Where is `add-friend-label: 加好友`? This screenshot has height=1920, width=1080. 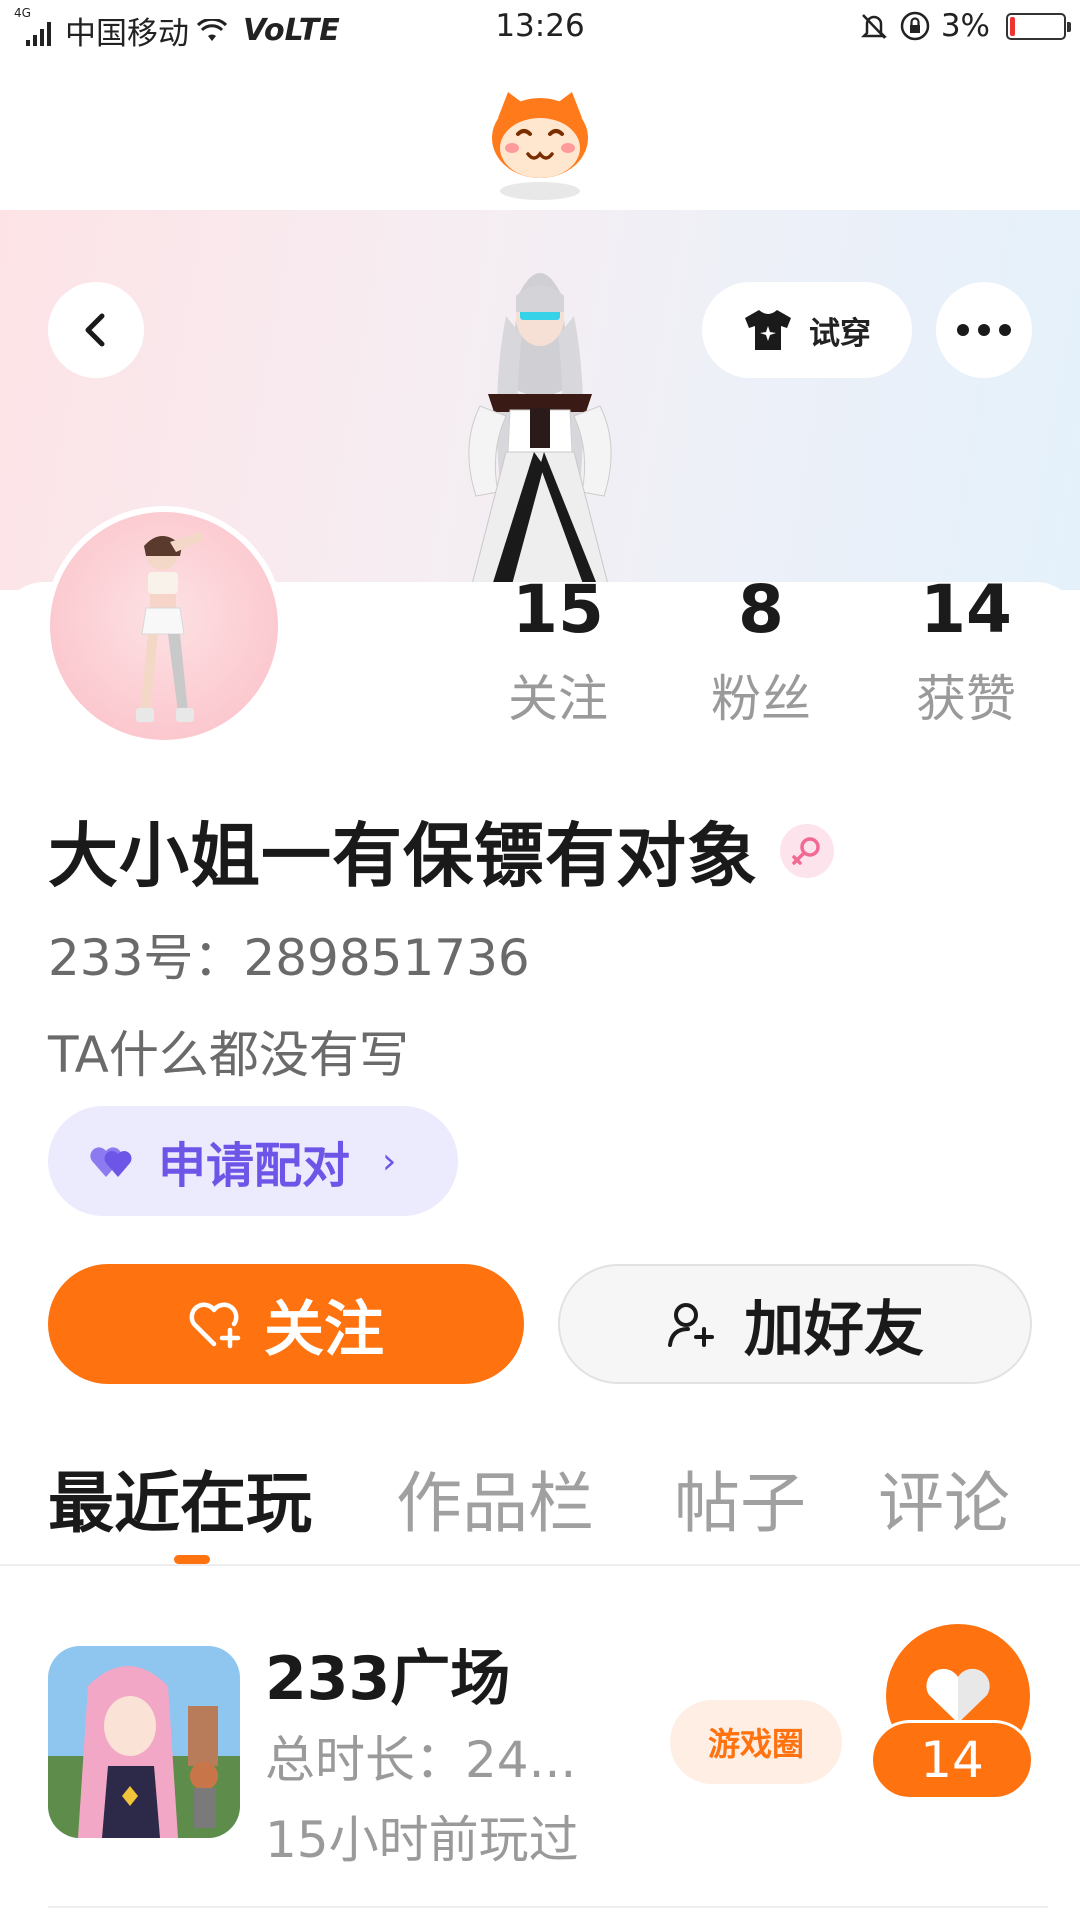 add-friend-label: 加好友 is located at coordinates (834, 1329).